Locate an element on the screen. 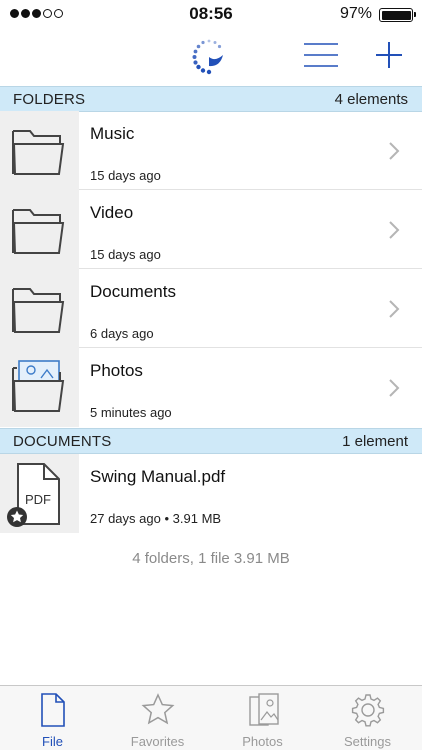 This screenshot has width=422, height=750. folder-row-music: Music 15 days ago is located at coordinates (211, 150).